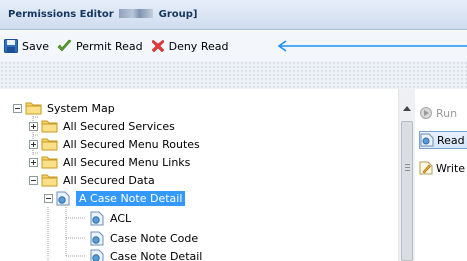 The image size is (467, 261). Describe the element at coordinates (109, 180) in the screenshot. I see `tree-node-label: All Secured Data` at that location.